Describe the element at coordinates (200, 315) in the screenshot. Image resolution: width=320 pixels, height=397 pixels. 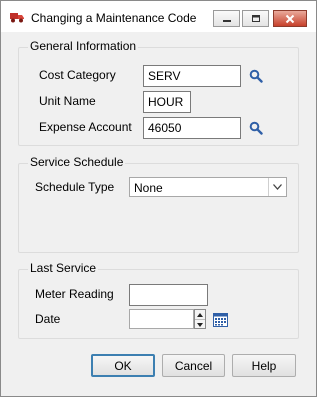
I see `chevron-up-icon` at that location.